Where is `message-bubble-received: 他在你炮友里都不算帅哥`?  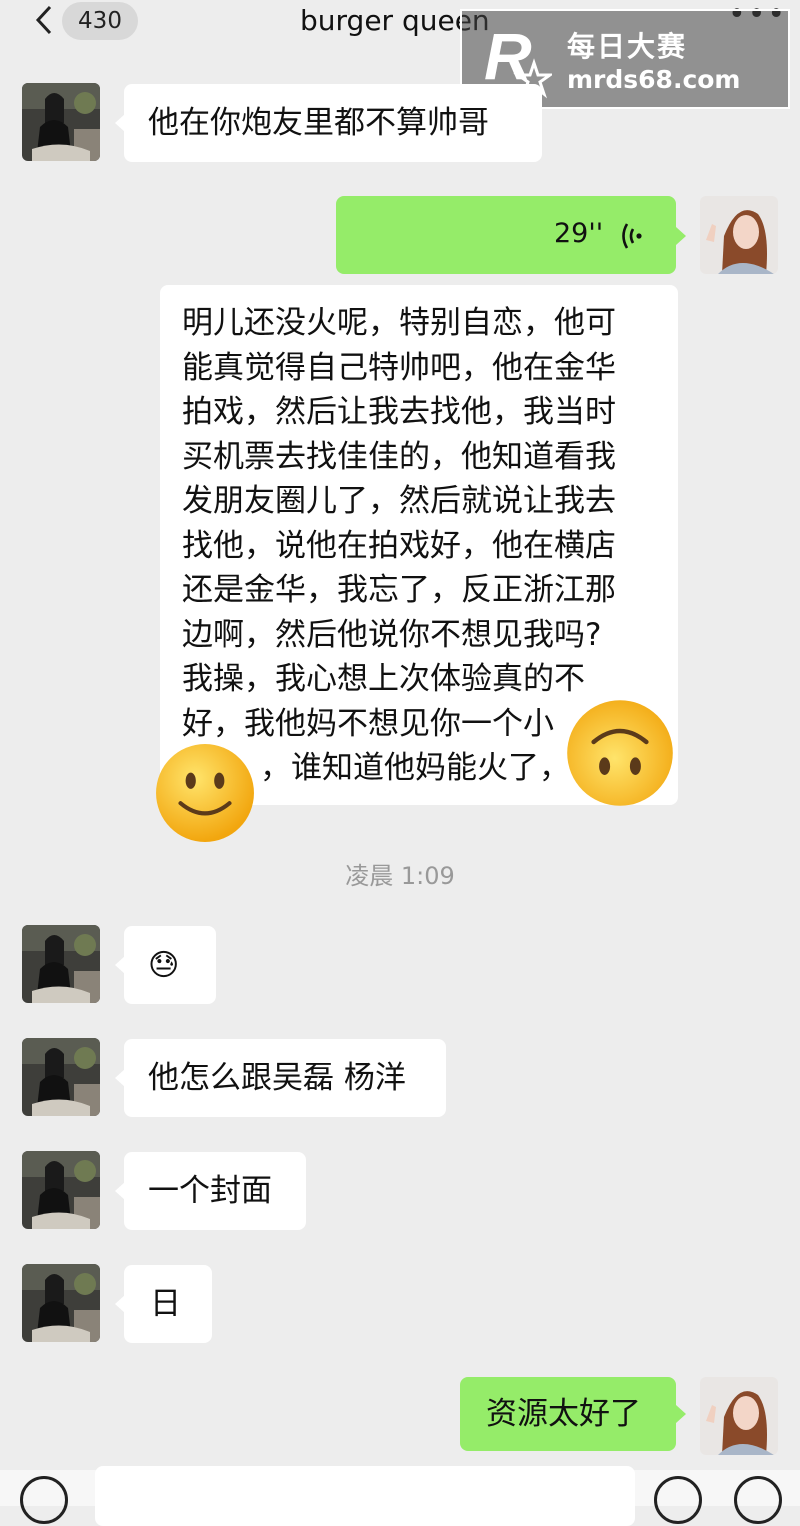
message-bubble-received: 他在你炮友里都不算帅哥 is located at coordinates (333, 123).